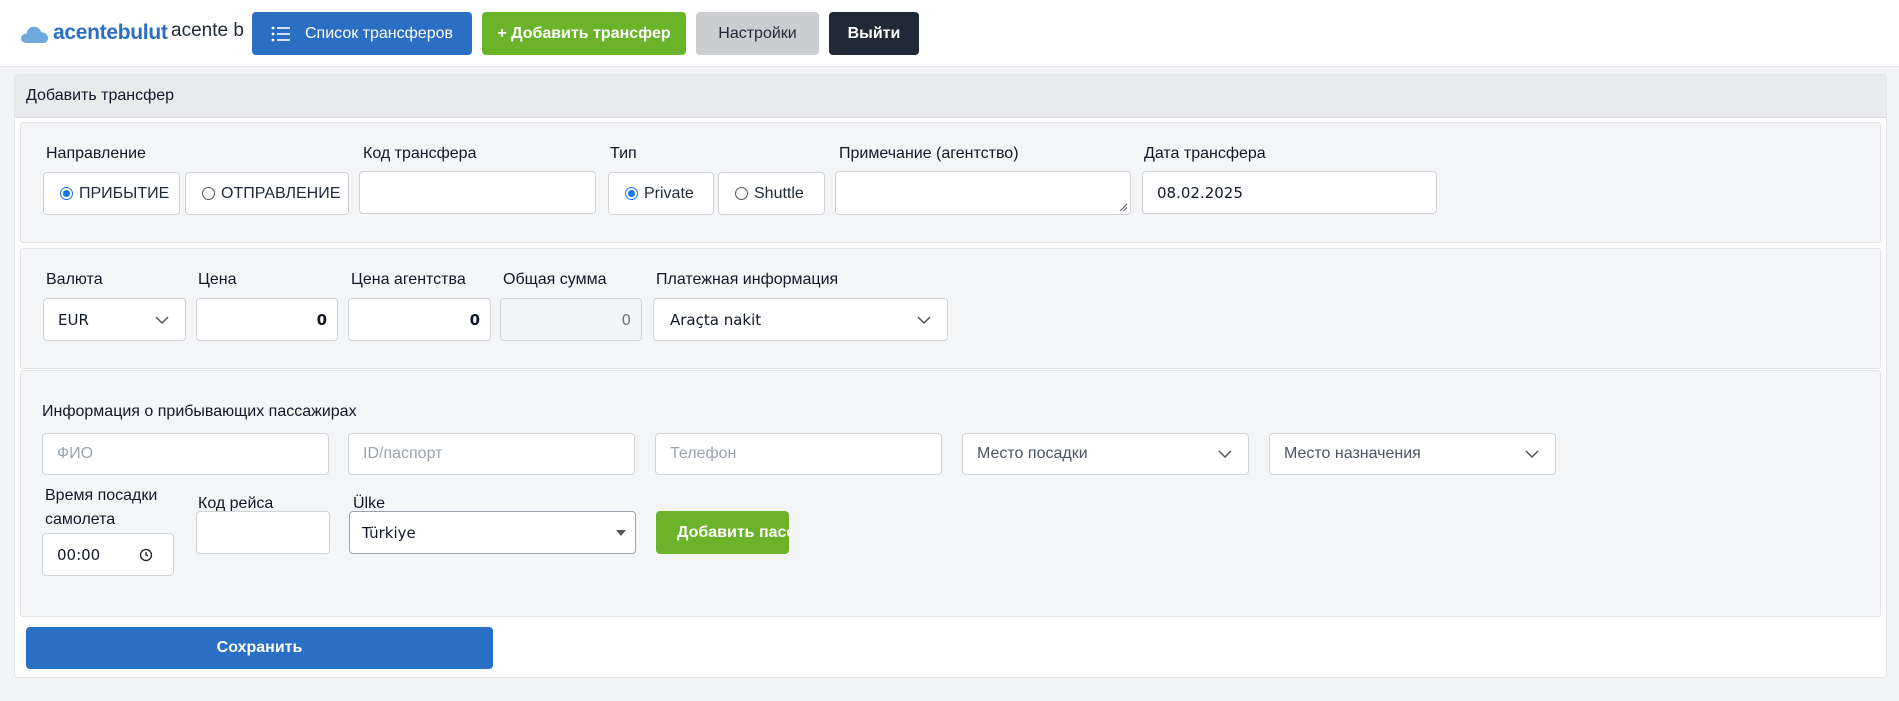 The width and height of the screenshot is (1899, 701). I want to click on full-name-placeholder: ФИО, so click(75, 453).